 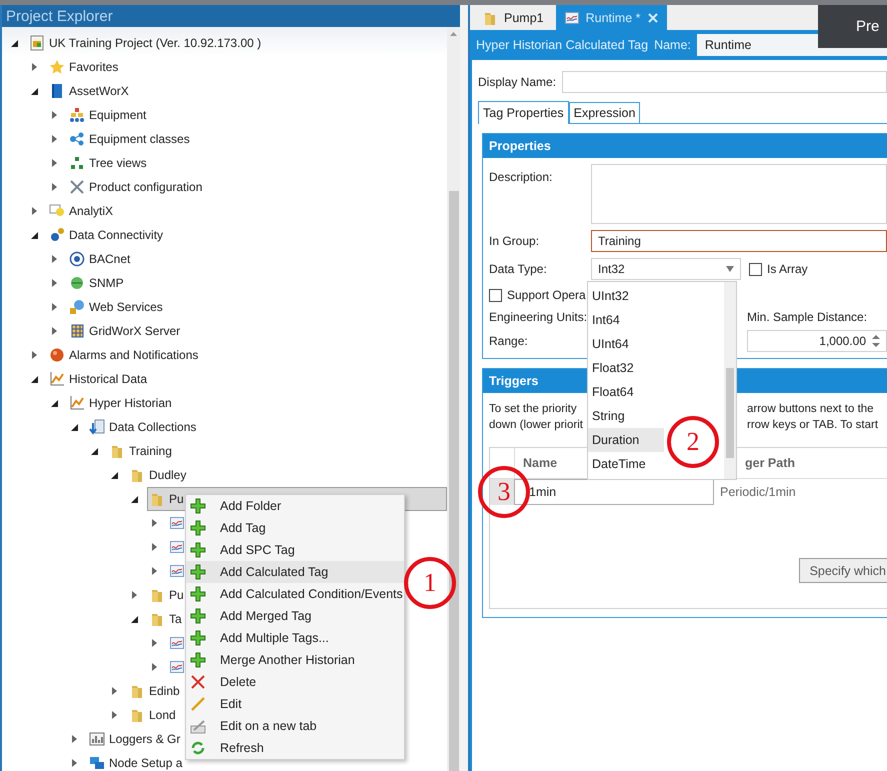 What do you see at coordinates (807, 317) in the screenshot?
I see `field-label: Min. Sample Distance:` at bounding box center [807, 317].